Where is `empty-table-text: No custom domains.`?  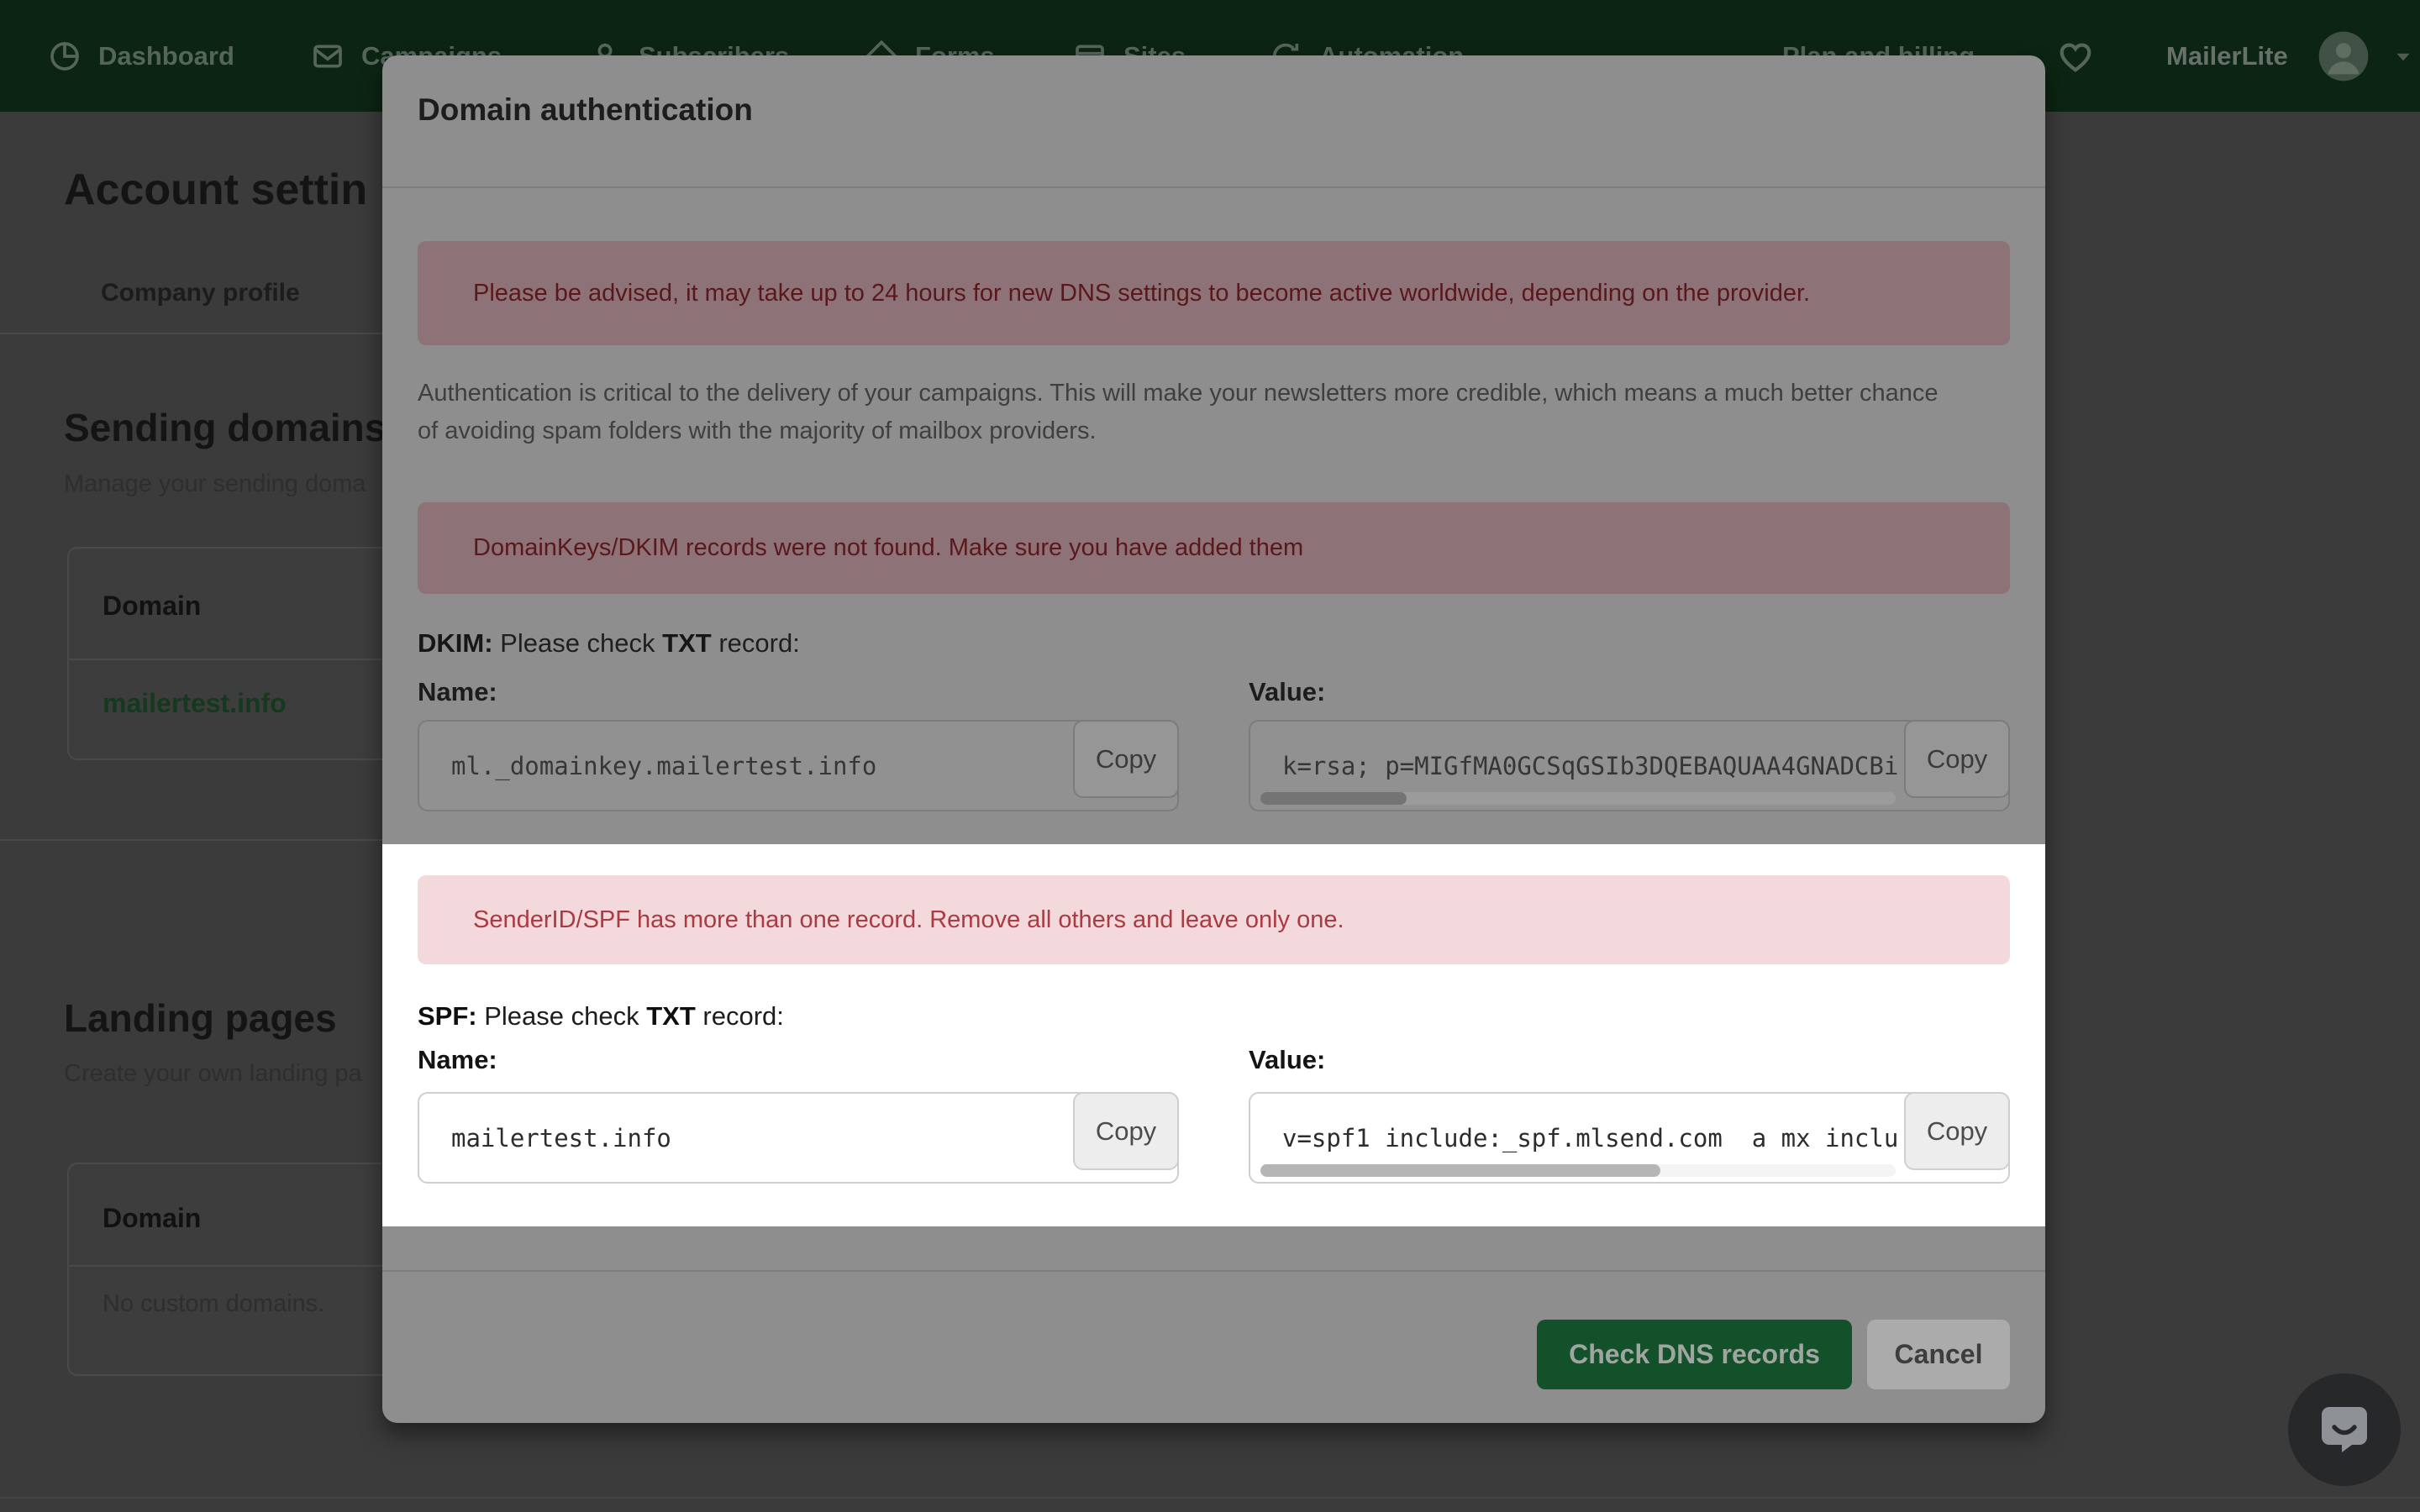 empty-table-text: No custom domains. is located at coordinates (214, 1303).